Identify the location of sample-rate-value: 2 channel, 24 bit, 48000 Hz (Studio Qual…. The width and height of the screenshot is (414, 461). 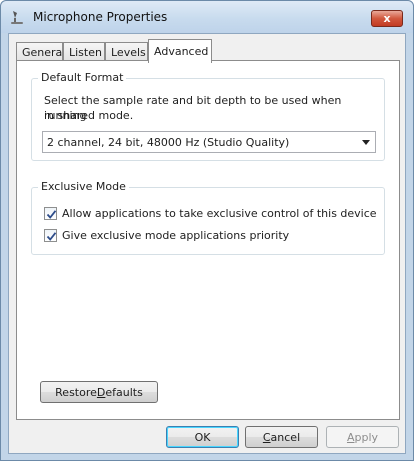
(168, 142).